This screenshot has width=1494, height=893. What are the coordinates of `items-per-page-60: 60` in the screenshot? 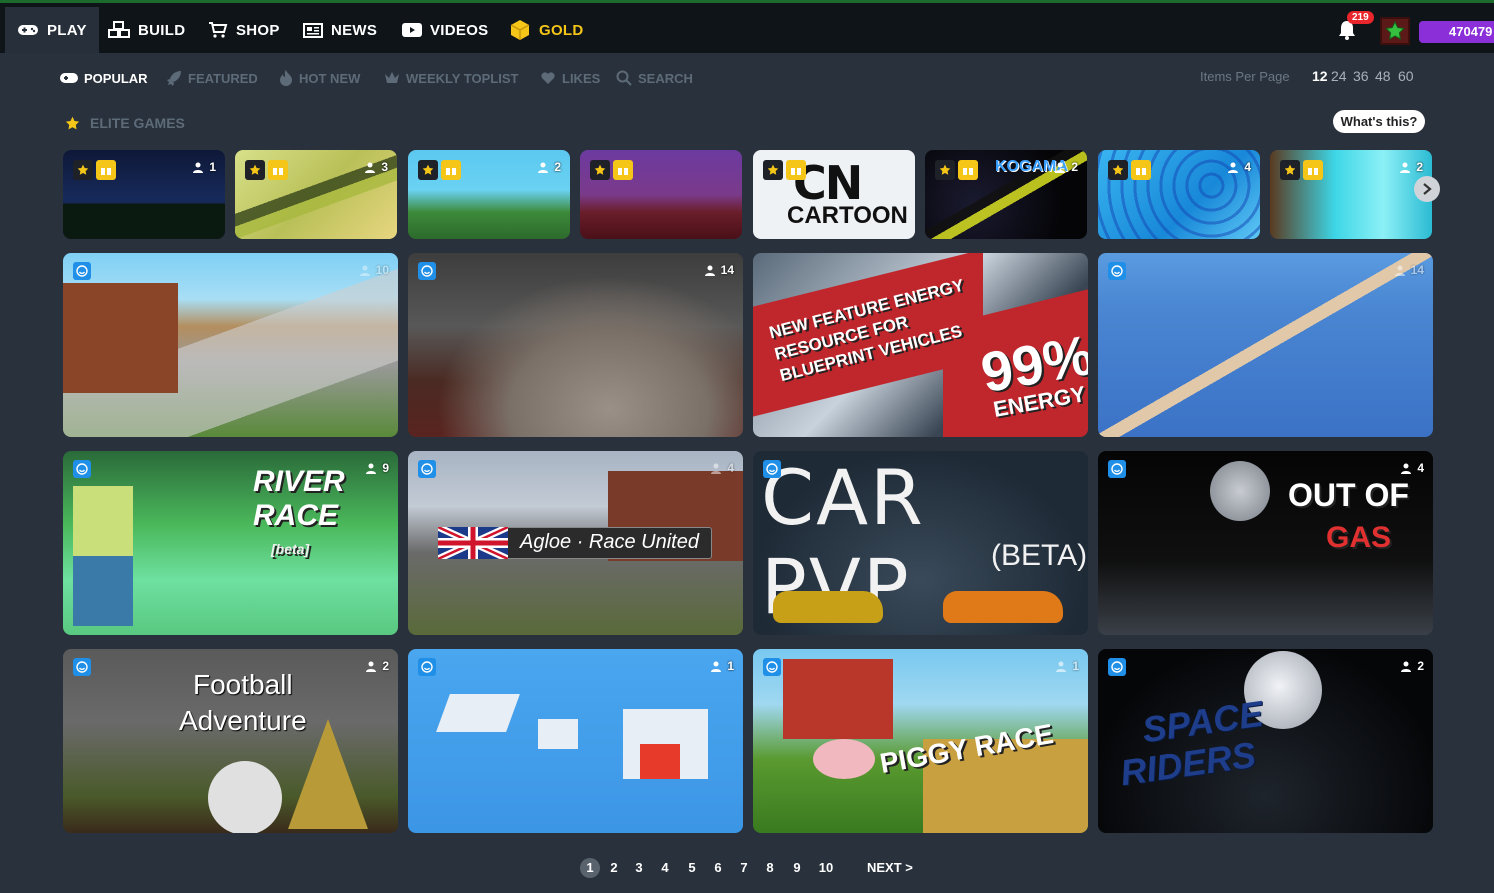 It's located at (1406, 76).